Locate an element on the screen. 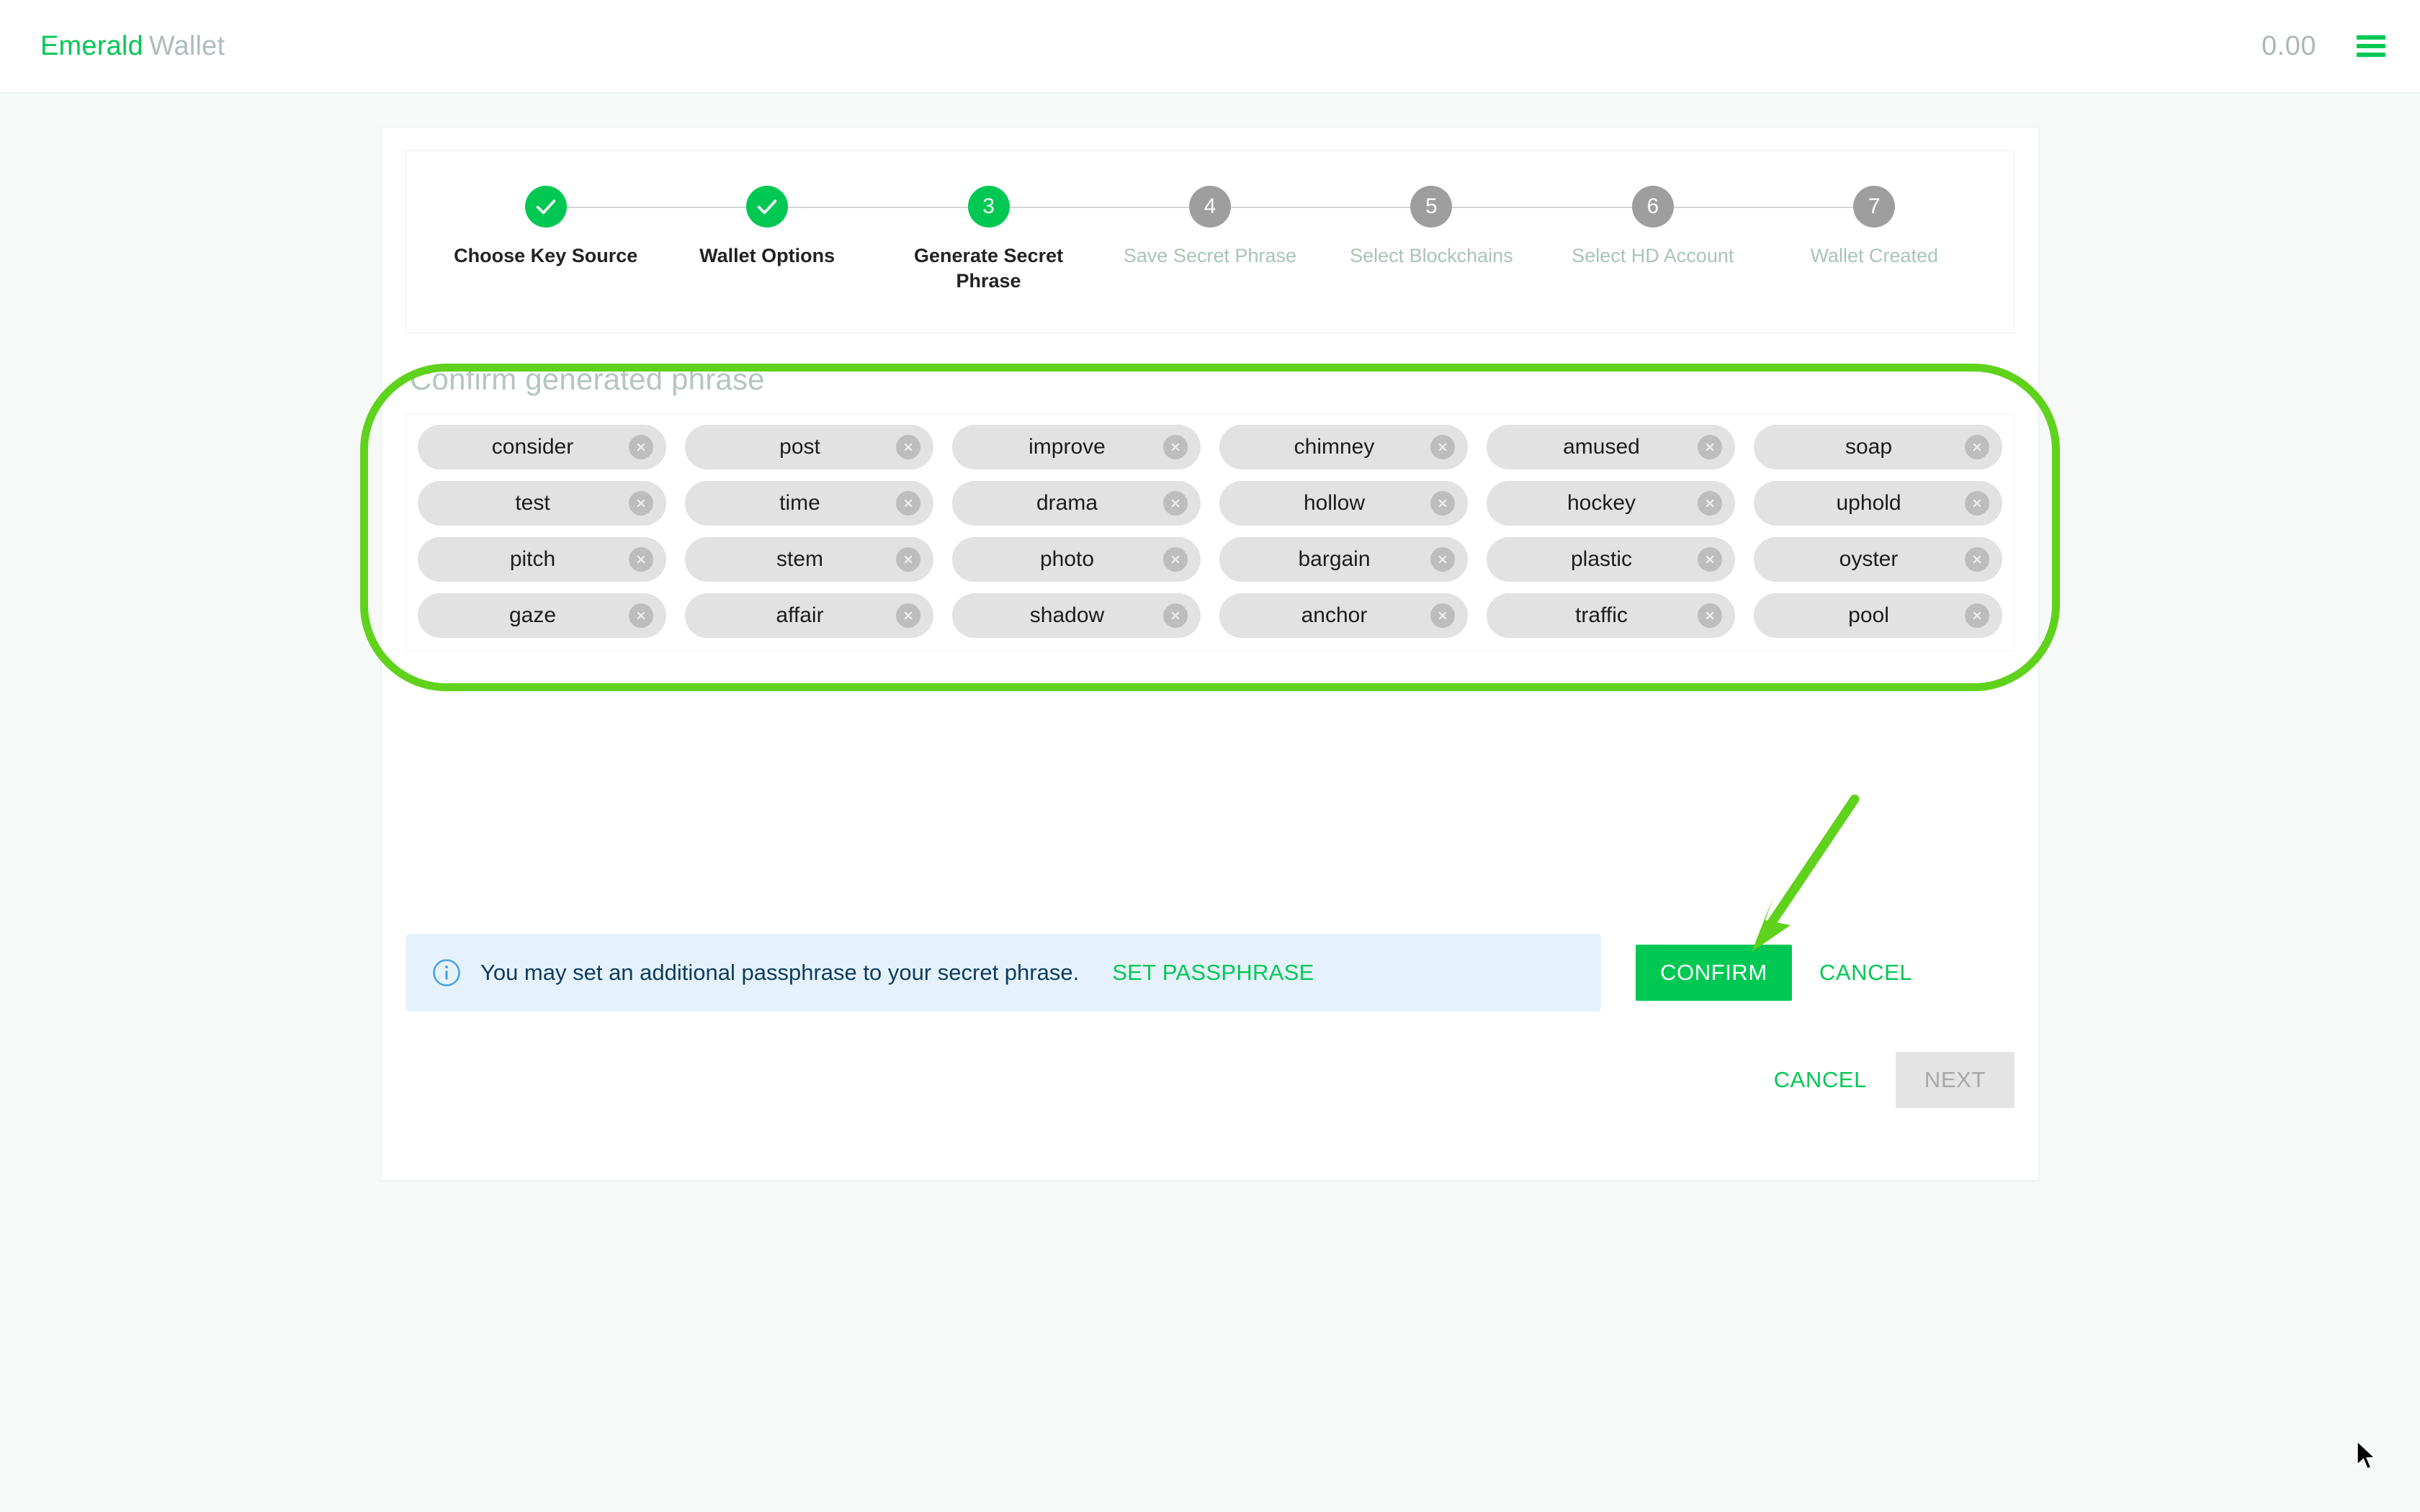 The width and height of the screenshot is (2420, 1512). set-passphrase-link: SET PASSPHRASE is located at coordinates (1213, 973).